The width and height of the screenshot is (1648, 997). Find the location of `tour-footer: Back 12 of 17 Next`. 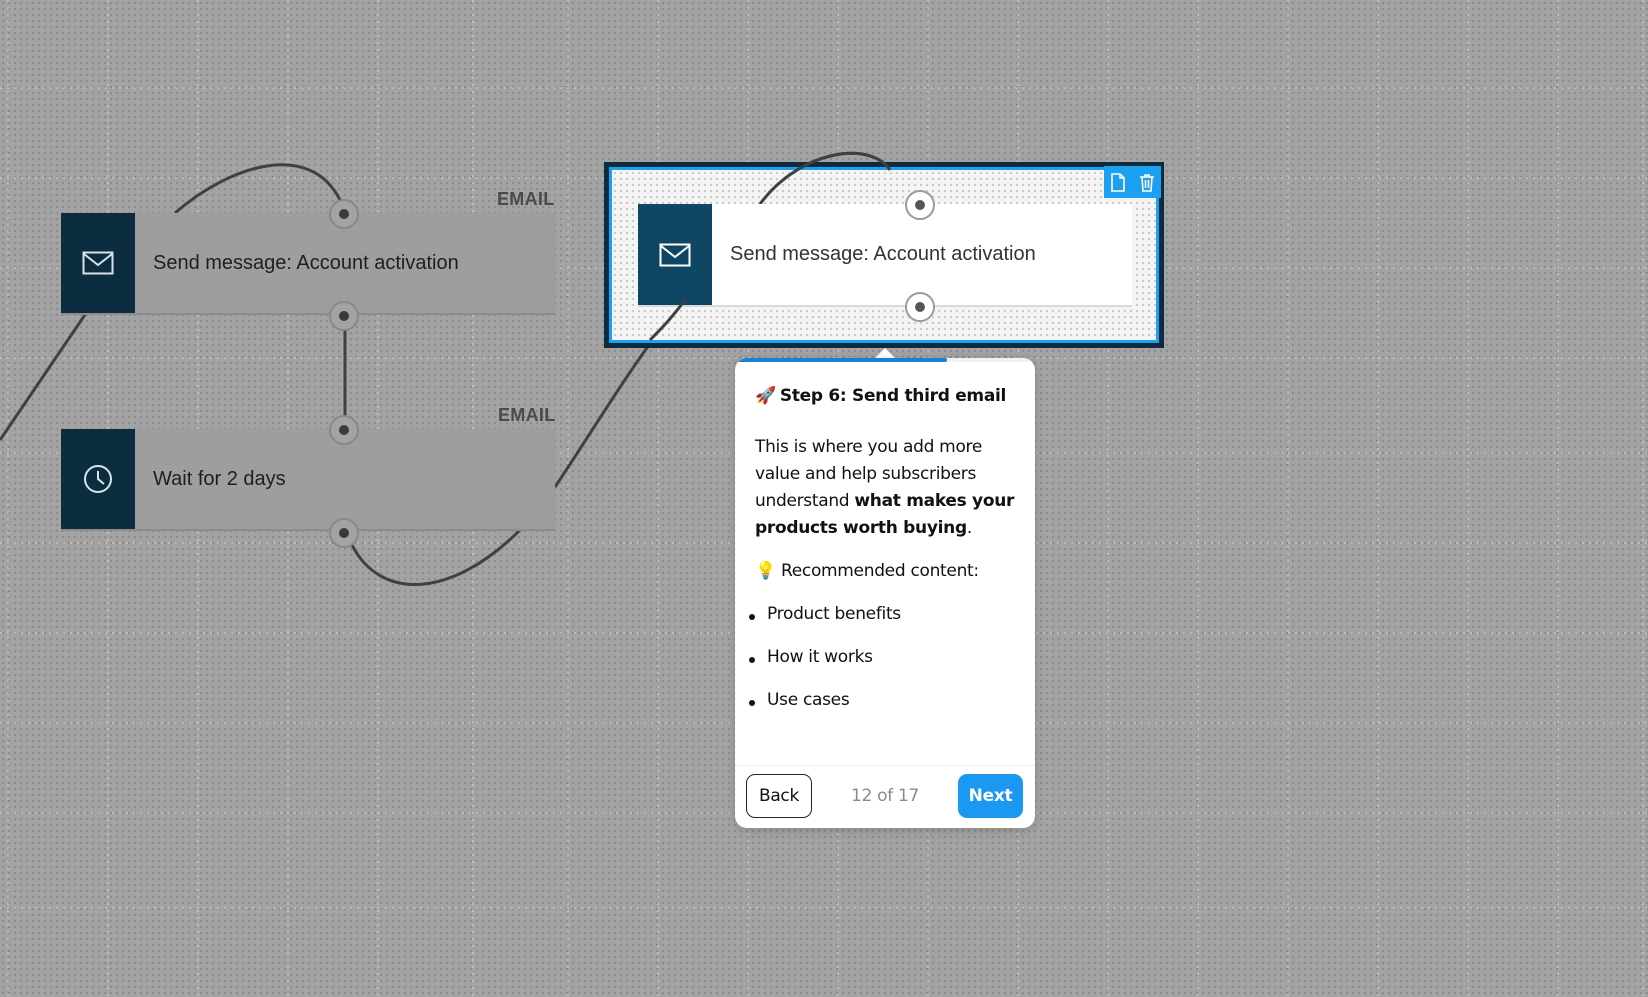

tour-footer: Back 12 of 17 Next is located at coordinates (885, 796).